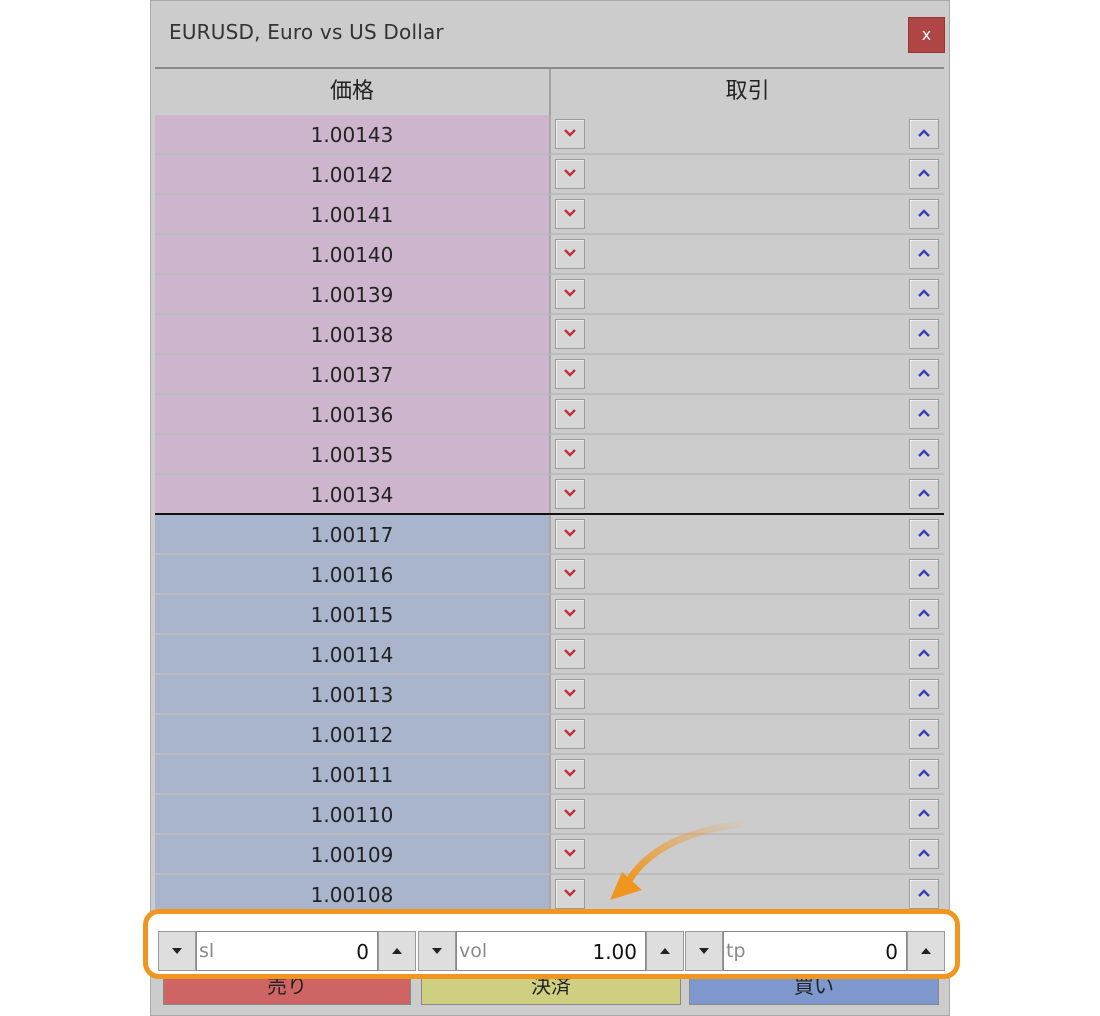 The height and width of the screenshot is (1016, 1100). I want to click on column-header-trade: 取引, so click(746, 92).